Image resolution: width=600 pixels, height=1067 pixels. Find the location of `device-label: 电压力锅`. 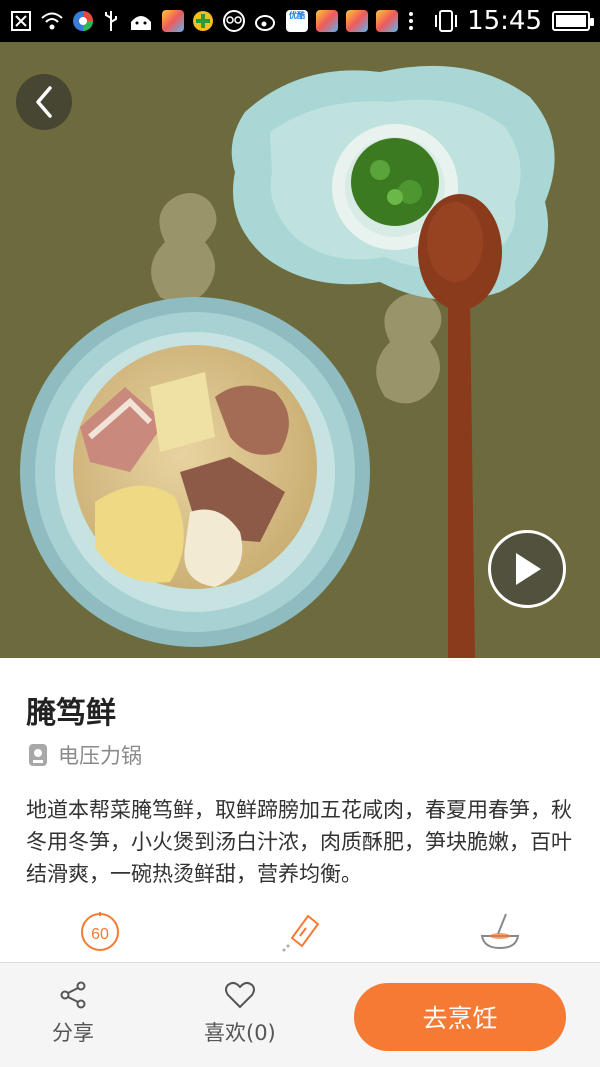

device-label: 电压力锅 is located at coordinates (100, 756).